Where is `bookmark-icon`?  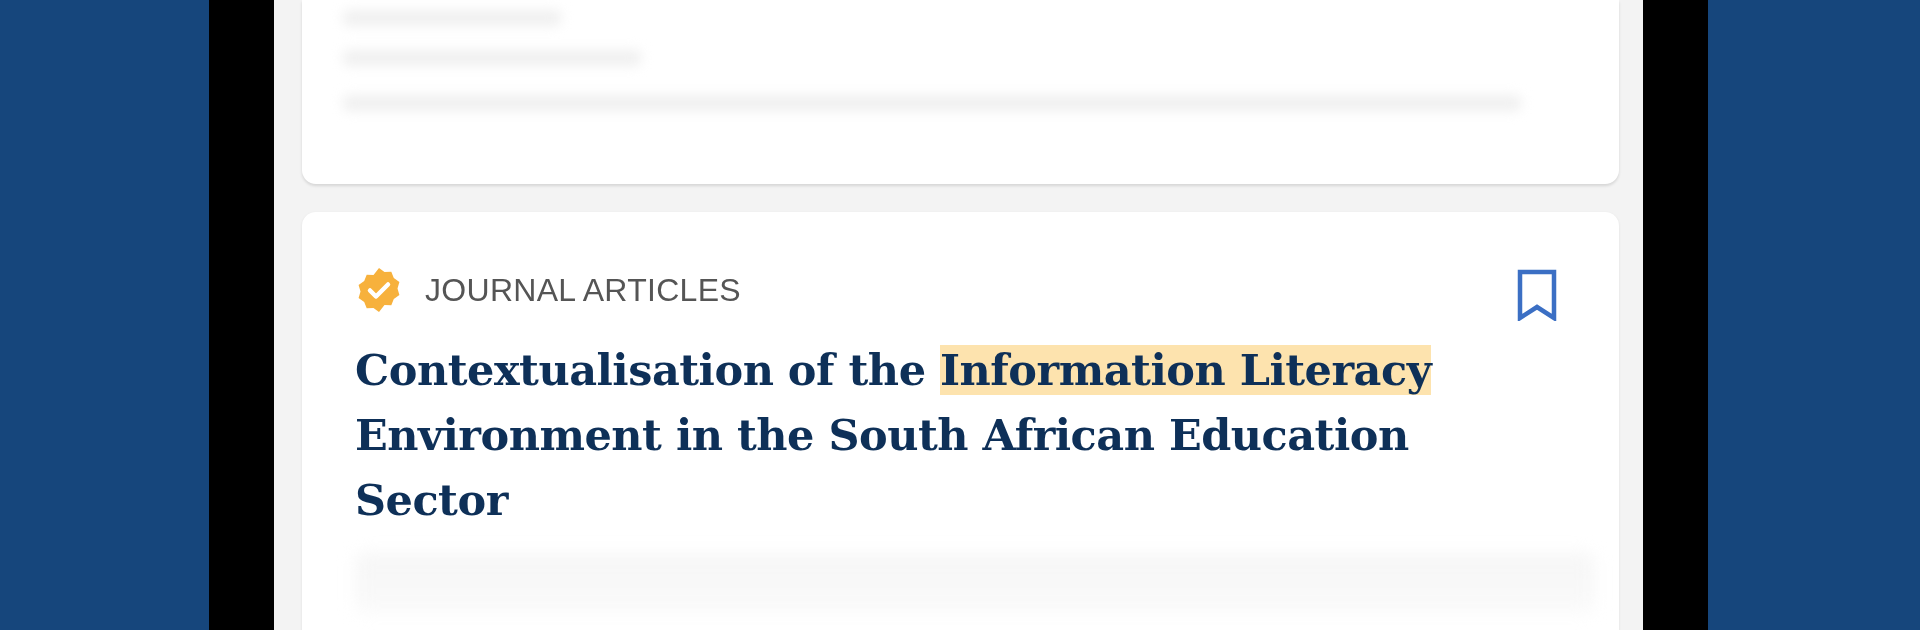
bookmark-icon is located at coordinates (1537, 295).